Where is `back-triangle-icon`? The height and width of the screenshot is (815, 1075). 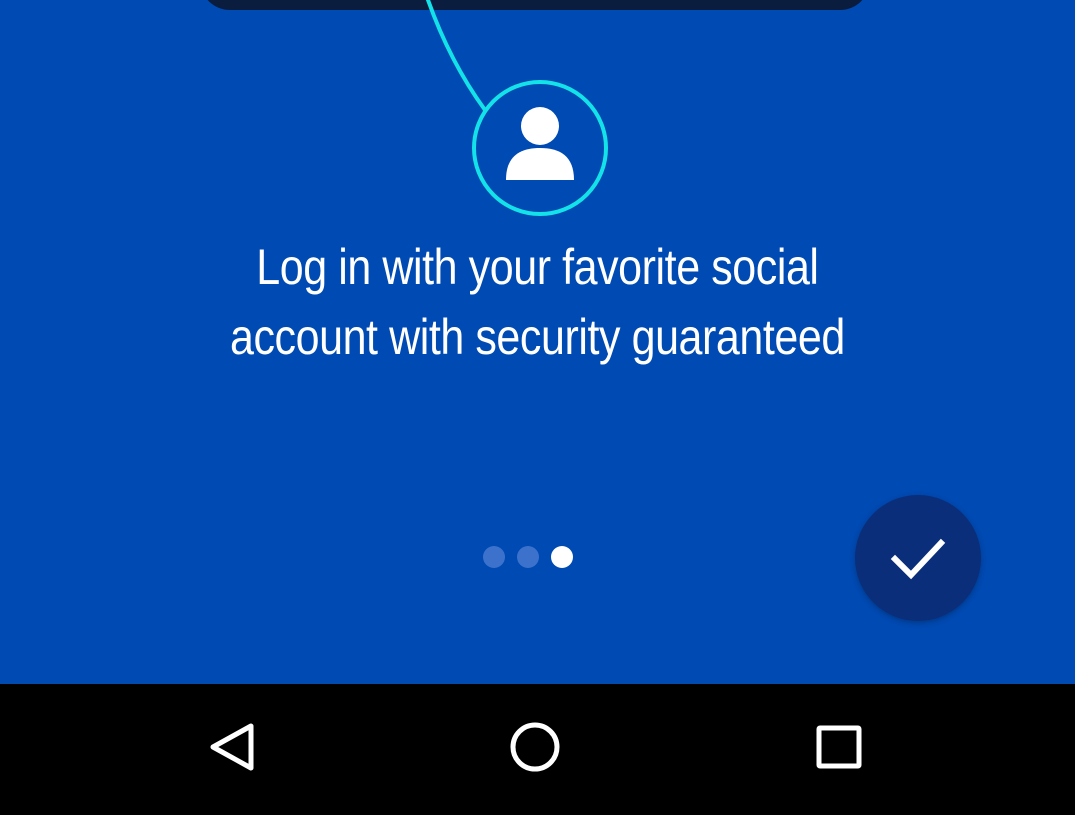 back-triangle-icon is located at coordinates (232, 747).